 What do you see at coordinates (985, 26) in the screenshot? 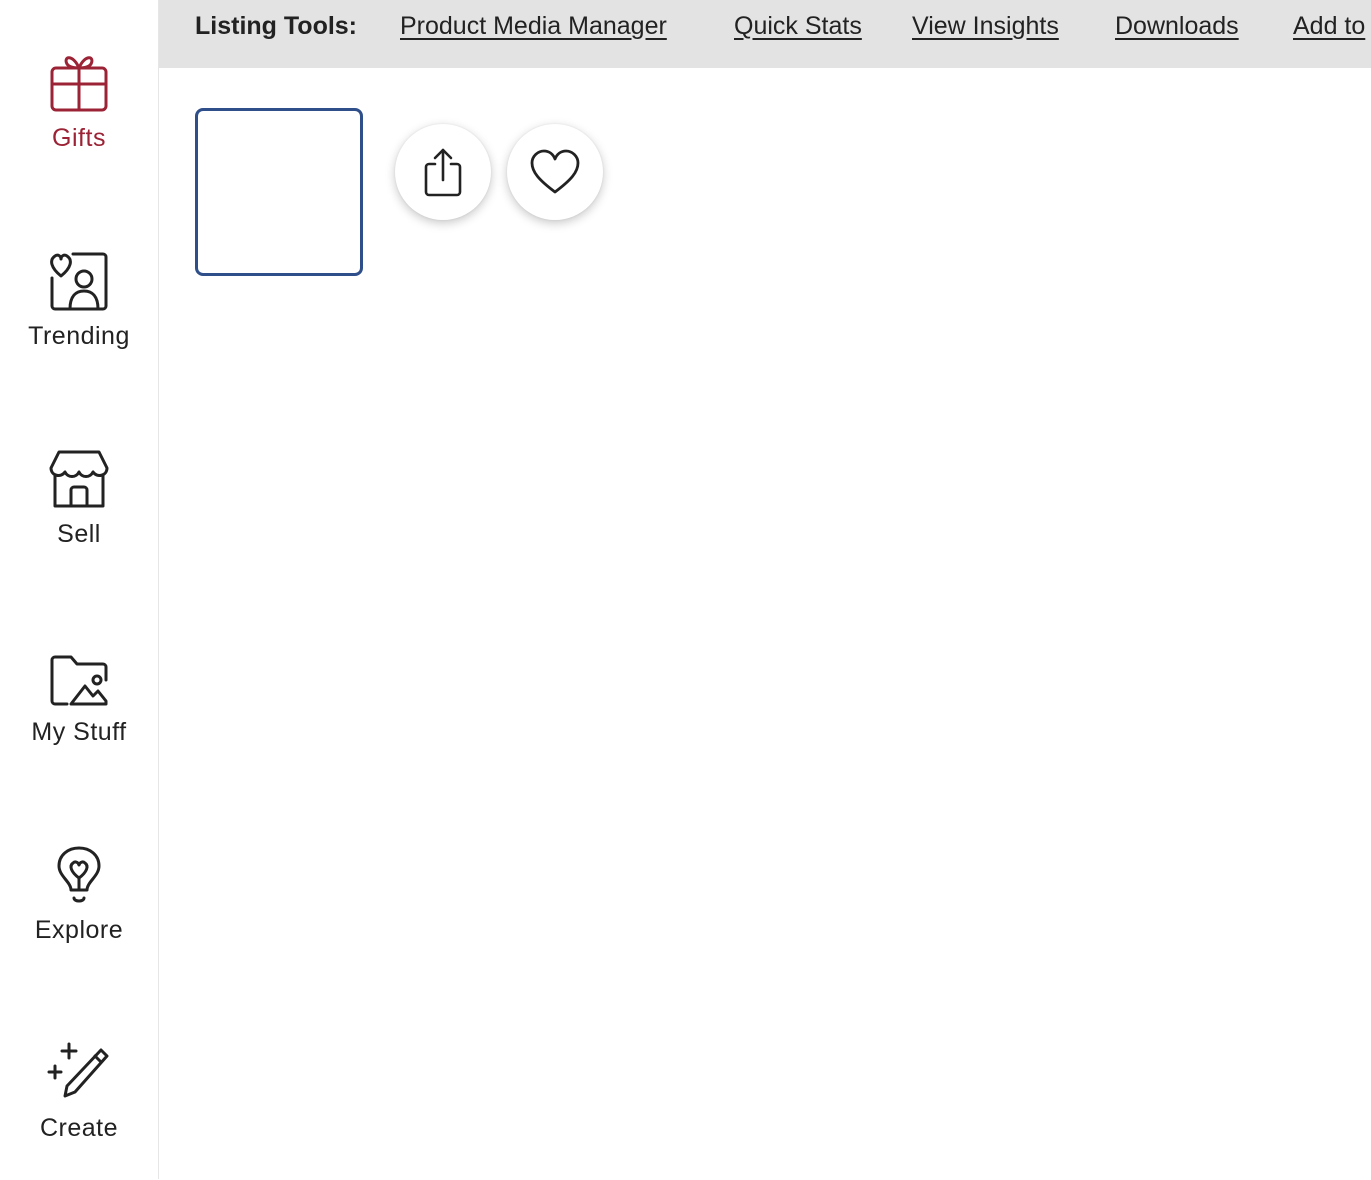
I see `view-insights-link: View Insights` at bounding box center [985, 26].